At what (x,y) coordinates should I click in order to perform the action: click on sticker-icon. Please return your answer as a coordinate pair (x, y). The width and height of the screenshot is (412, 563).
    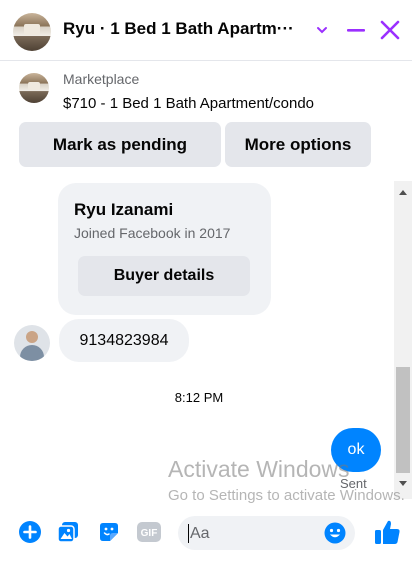
    Looking at the image, I should click on (109, 532).